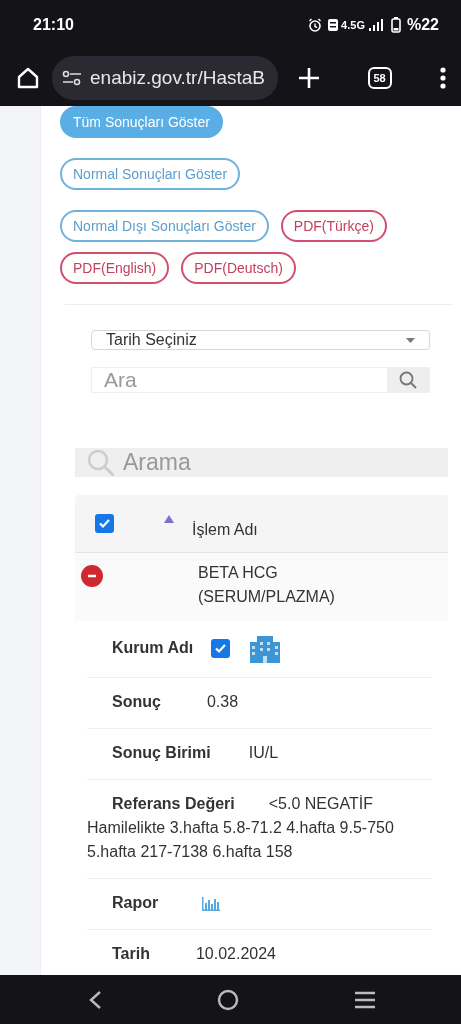 This screenshot has width=461, height=1024. I want to click on detail-label: Rapor, so click(135, 903).